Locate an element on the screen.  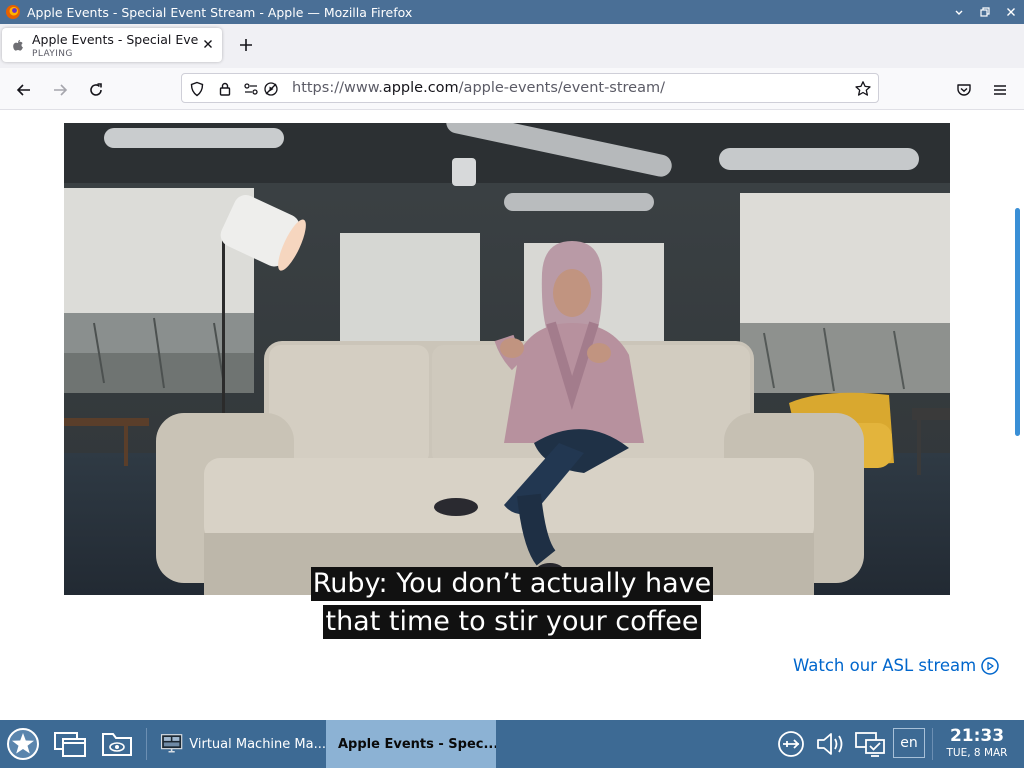
usb-network-icon is located at coordinates (791, 744).